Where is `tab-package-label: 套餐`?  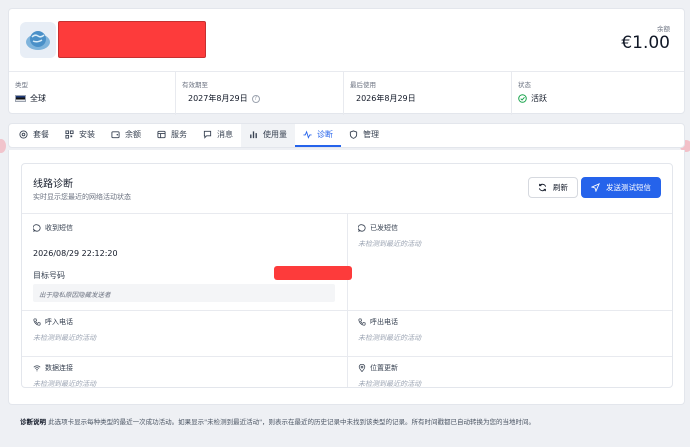 tab-package-label: 套餐 is located at coordinates (41, 134).